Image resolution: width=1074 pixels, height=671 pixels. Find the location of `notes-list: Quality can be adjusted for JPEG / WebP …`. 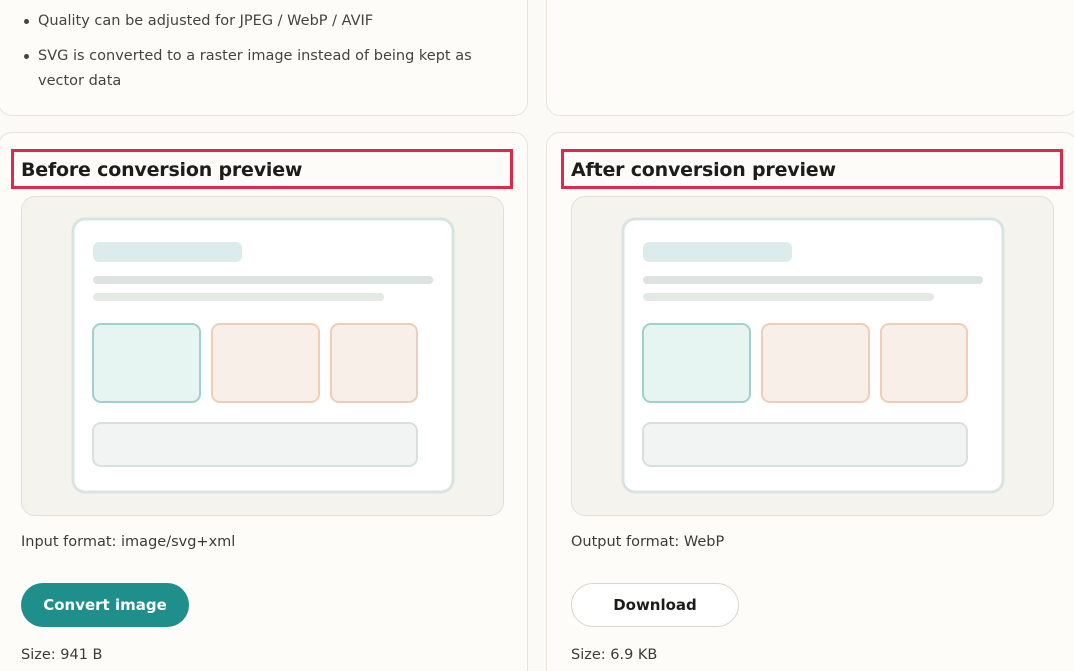

notes-list: Quality can be adjusted for JPEG / WebP … is located at coordinates (256, 56).